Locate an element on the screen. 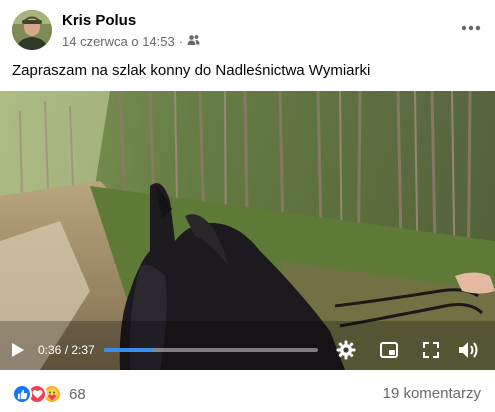 Image resolution: width=495 pixels, height=412 pixels. fullscreen-icon is located at coordinates (431, 350).